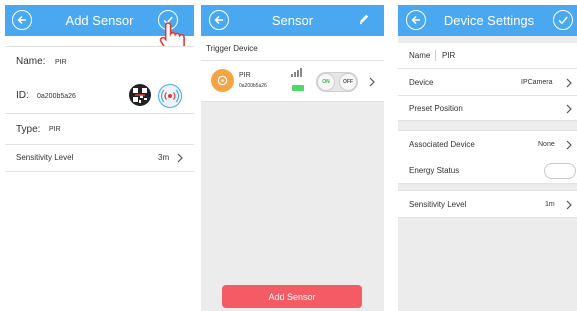  I want to click on device-label: Device, so click(421, 82).